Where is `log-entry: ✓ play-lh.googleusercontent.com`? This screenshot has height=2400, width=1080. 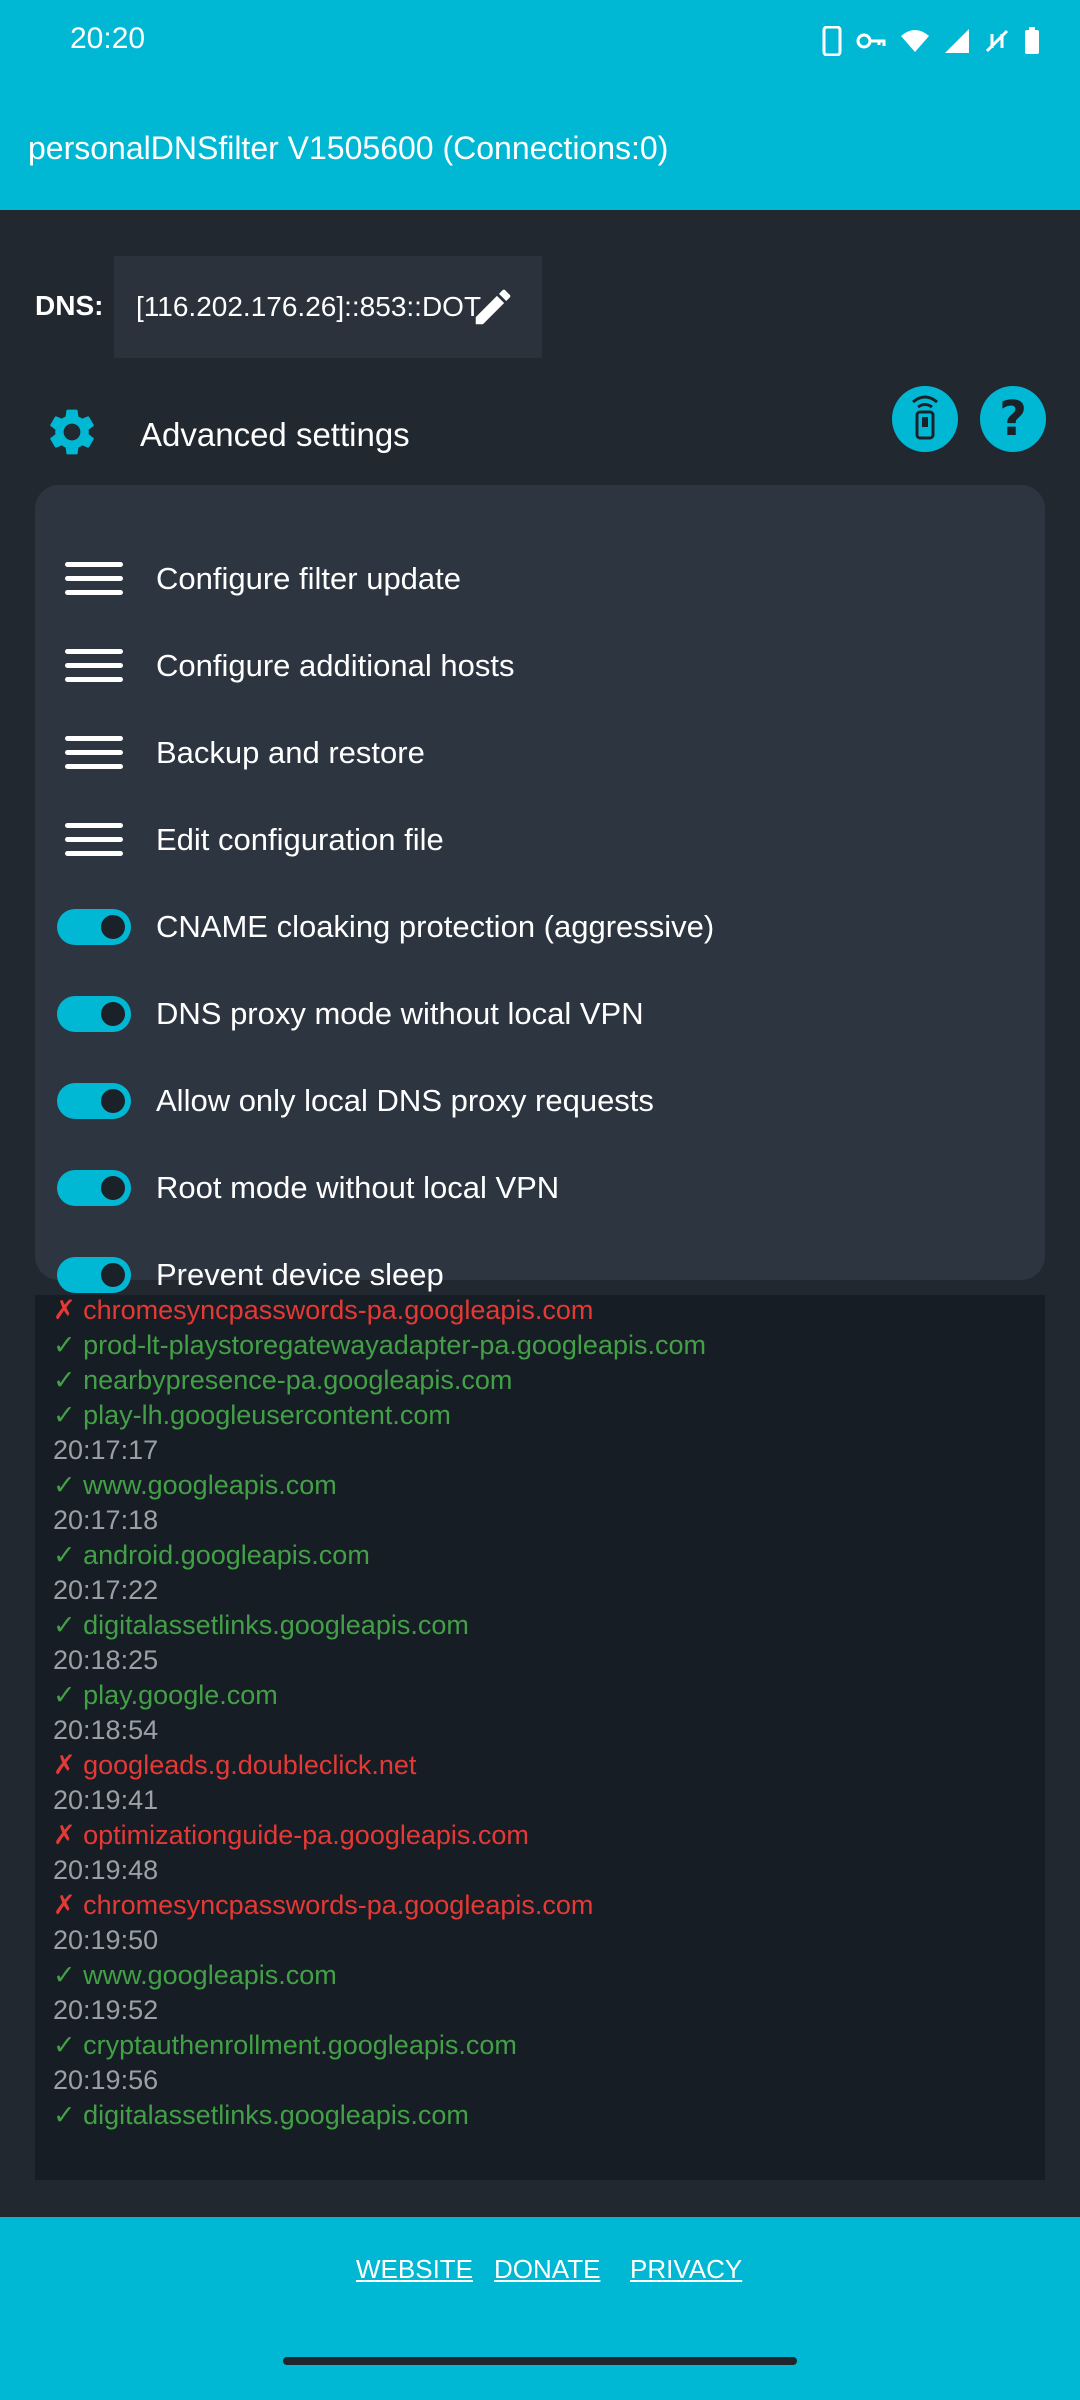
log-entry: ✓ play-lh.googleusercontent.com is located at coordinates (252, 1415).